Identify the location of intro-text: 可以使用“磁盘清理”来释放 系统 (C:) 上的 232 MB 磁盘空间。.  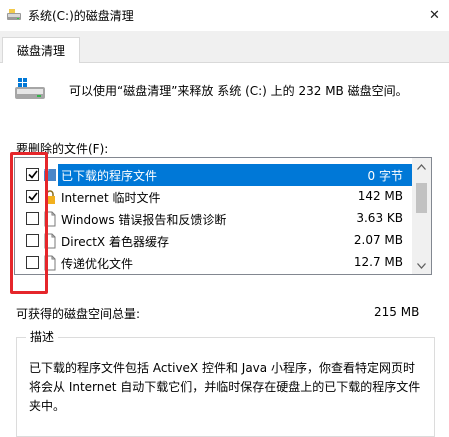
(238, 91).